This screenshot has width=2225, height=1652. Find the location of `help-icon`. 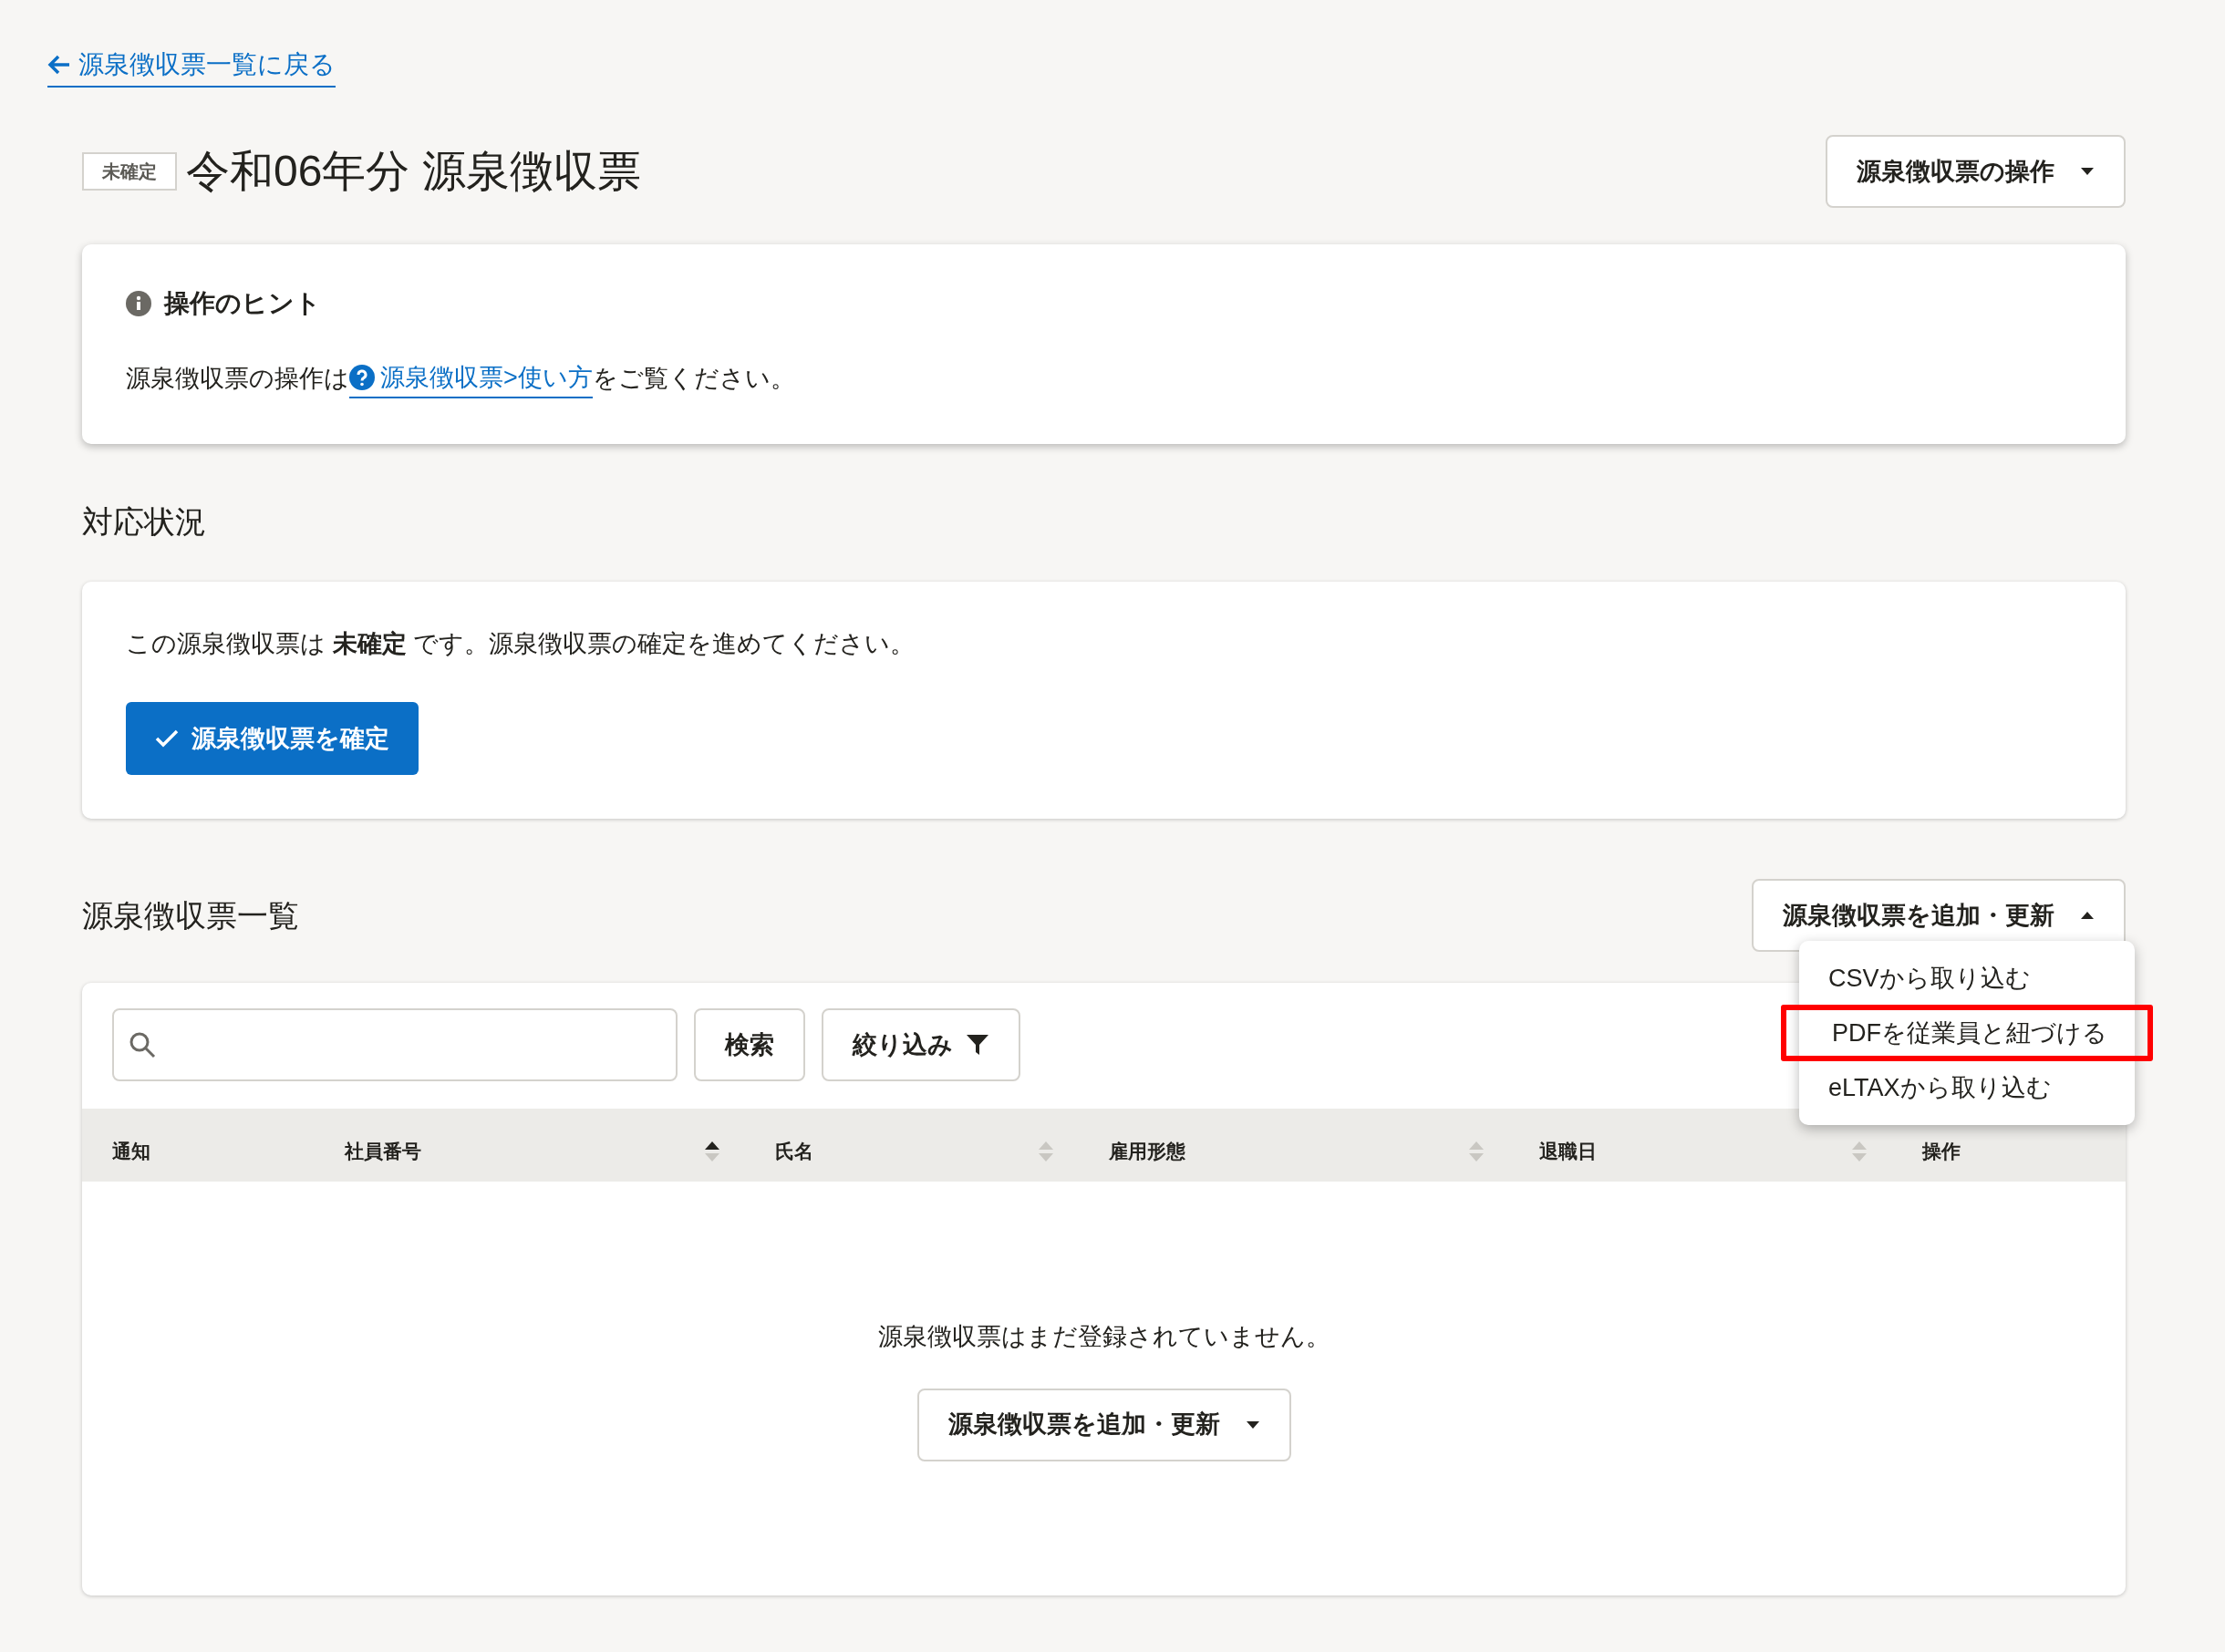

help-icon is located at coordinates (362, 378).